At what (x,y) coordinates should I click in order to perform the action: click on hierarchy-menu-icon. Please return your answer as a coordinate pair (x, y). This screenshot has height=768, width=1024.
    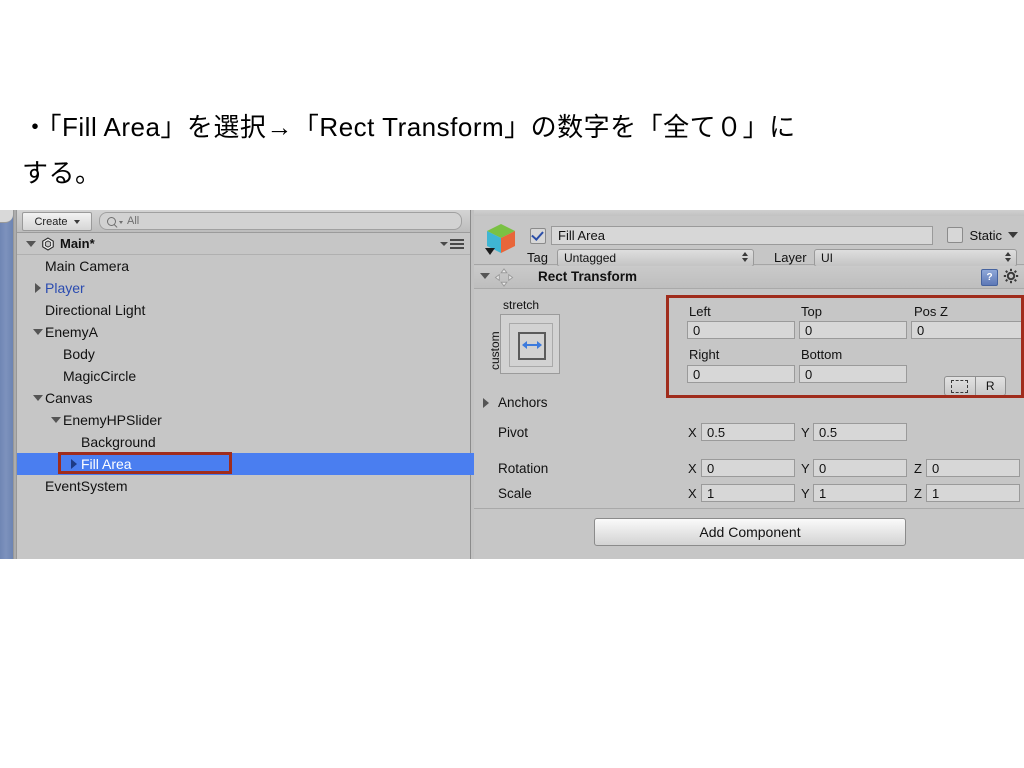
    Looking at the image, I should click on (452, 244).